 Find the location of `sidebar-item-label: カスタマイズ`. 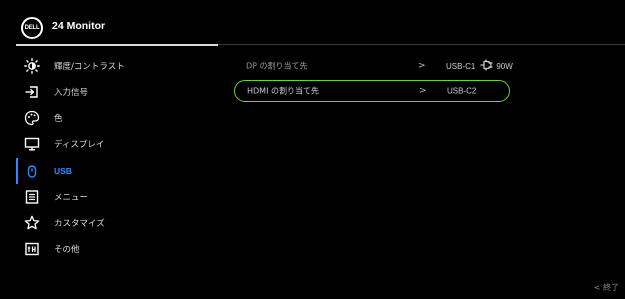

sidebar-item-label: カスタマイズ is located at coordinates (79, 224).